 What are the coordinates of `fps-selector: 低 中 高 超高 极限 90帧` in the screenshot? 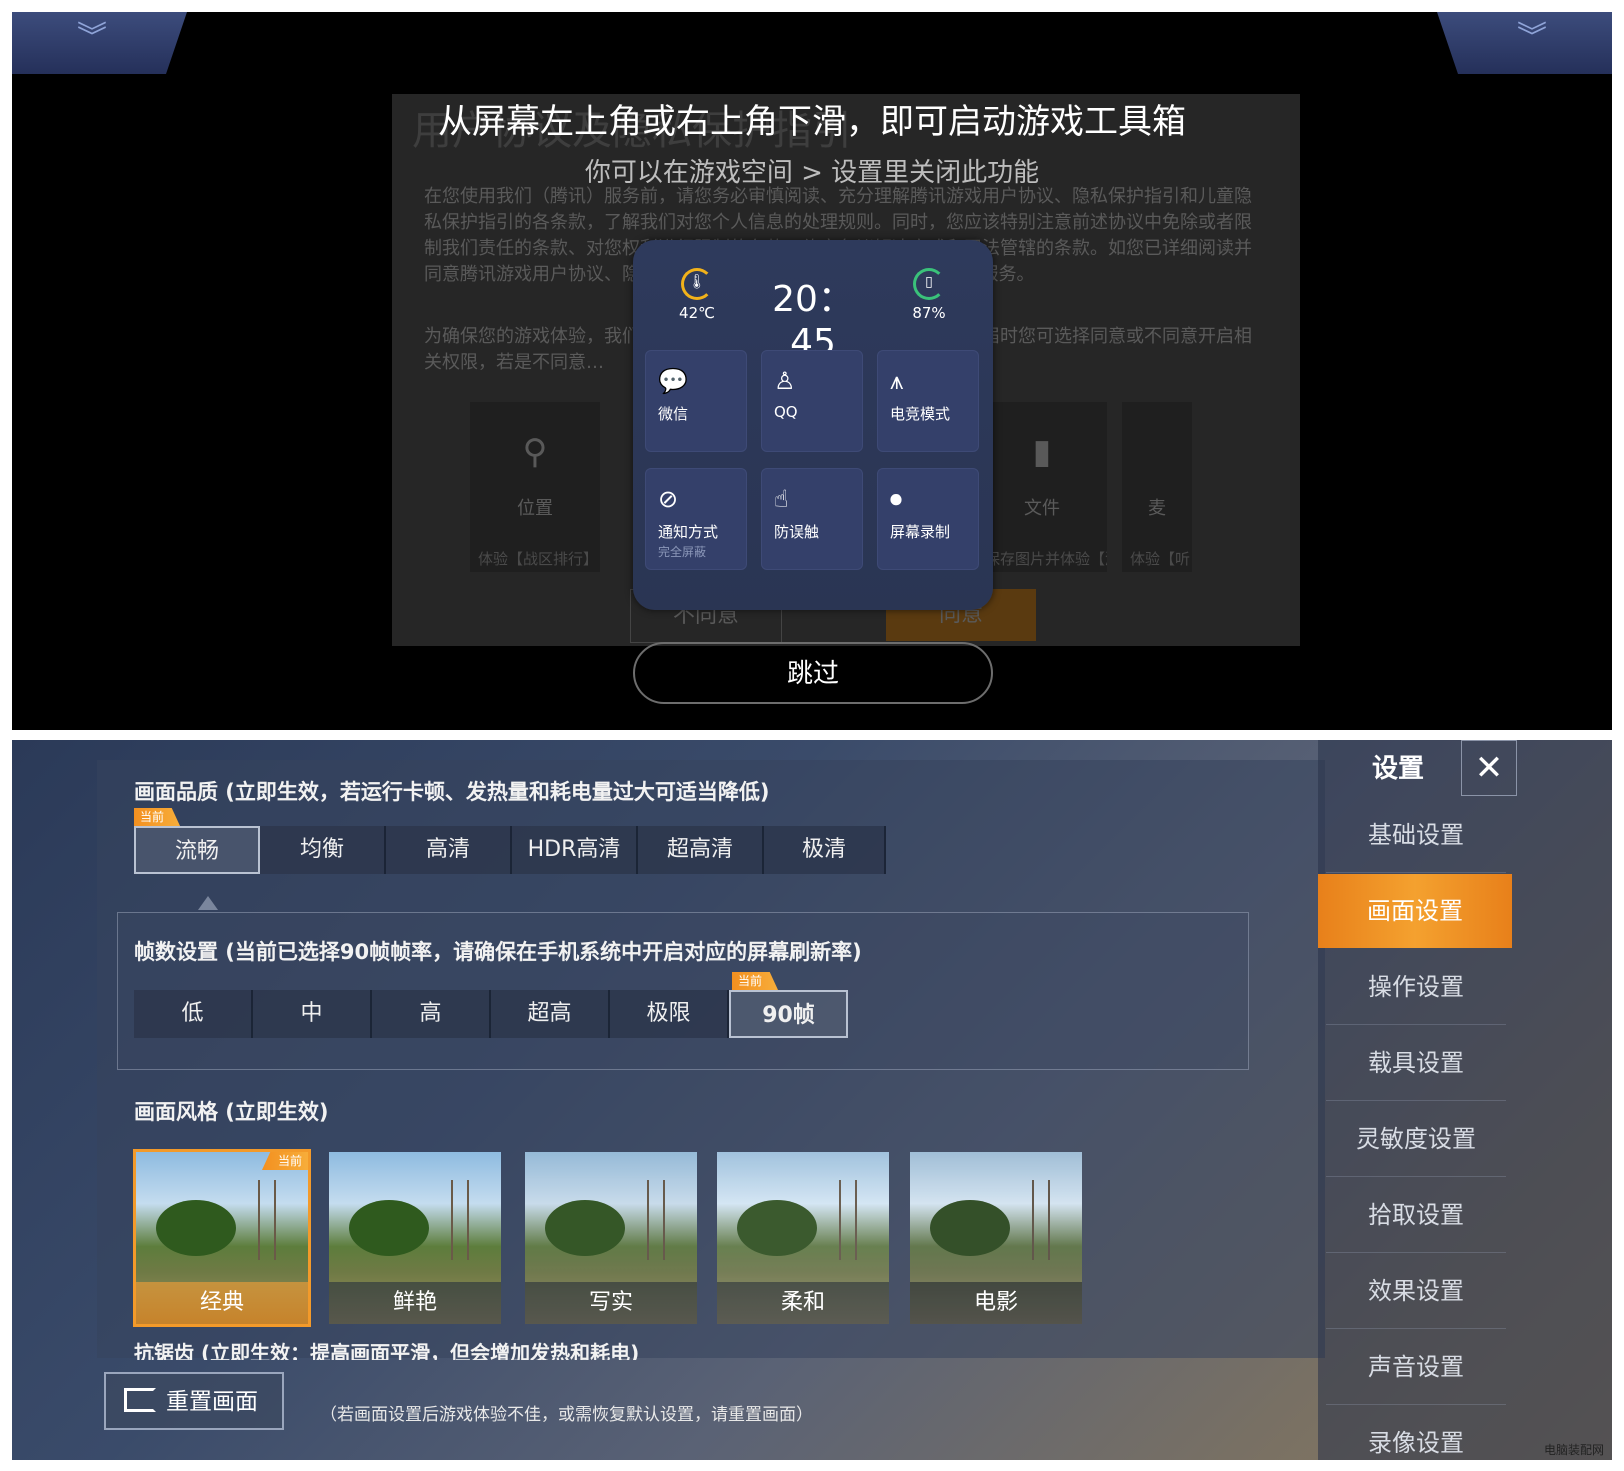 It's located at (491, 1014).